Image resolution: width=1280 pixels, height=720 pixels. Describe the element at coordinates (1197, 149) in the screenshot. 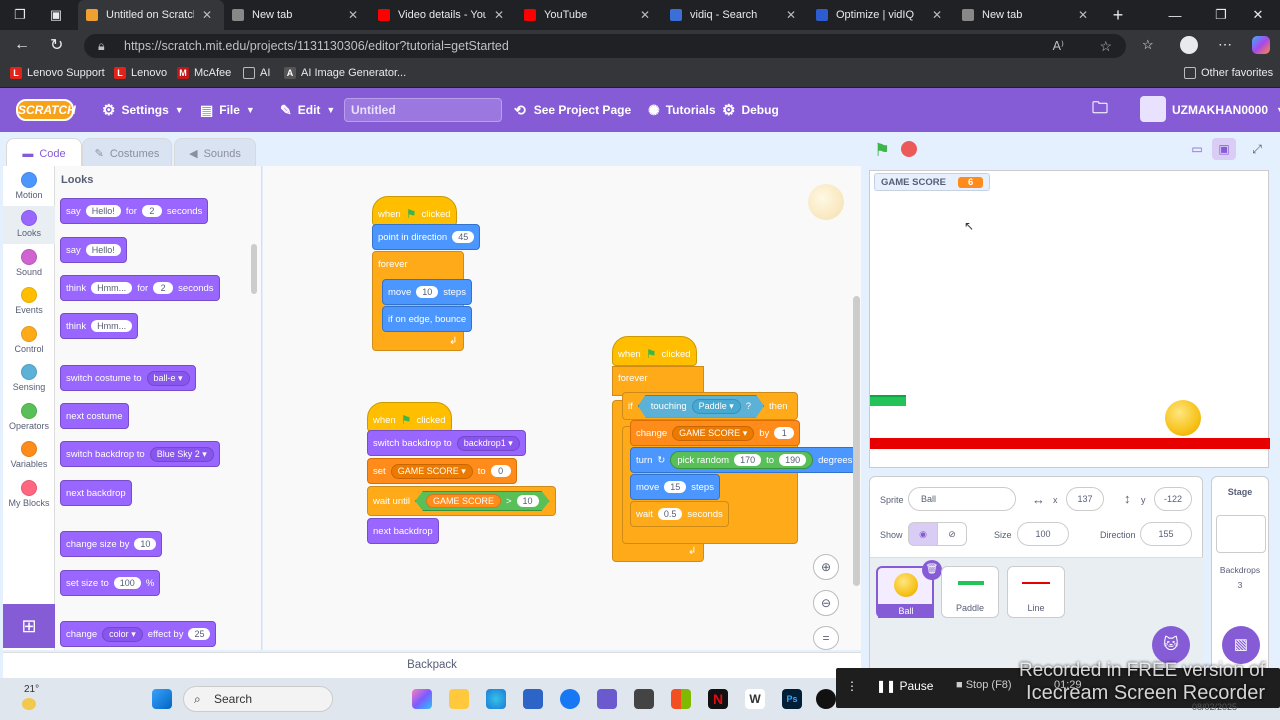

I see `small-stage-icon: ▭` at that location.